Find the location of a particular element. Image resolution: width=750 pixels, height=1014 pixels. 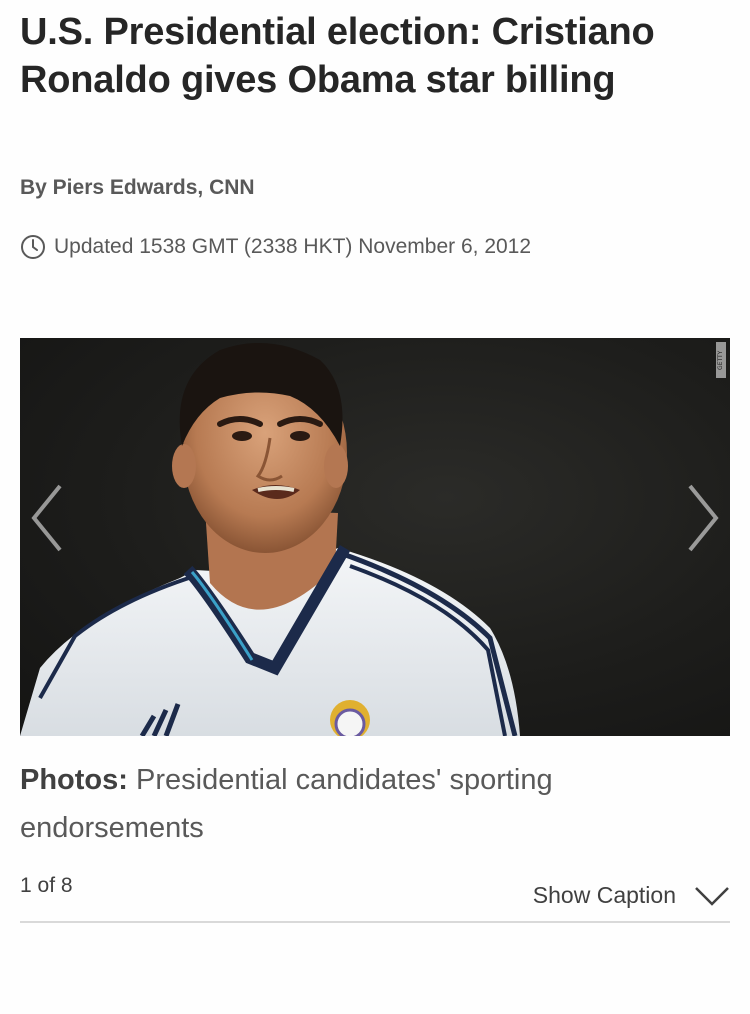

photo-credit: GETTY IMAGES is located at coordinates (721, 360).